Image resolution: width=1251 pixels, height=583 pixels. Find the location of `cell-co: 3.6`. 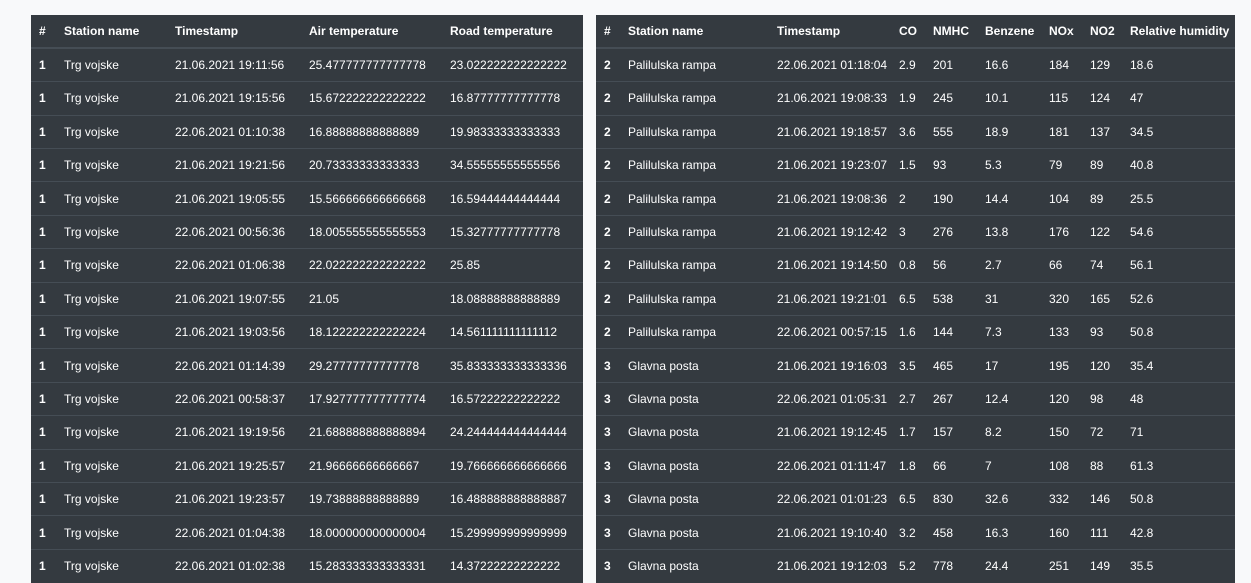

cell-co: 3.6 is located at coordinates (908, 131).